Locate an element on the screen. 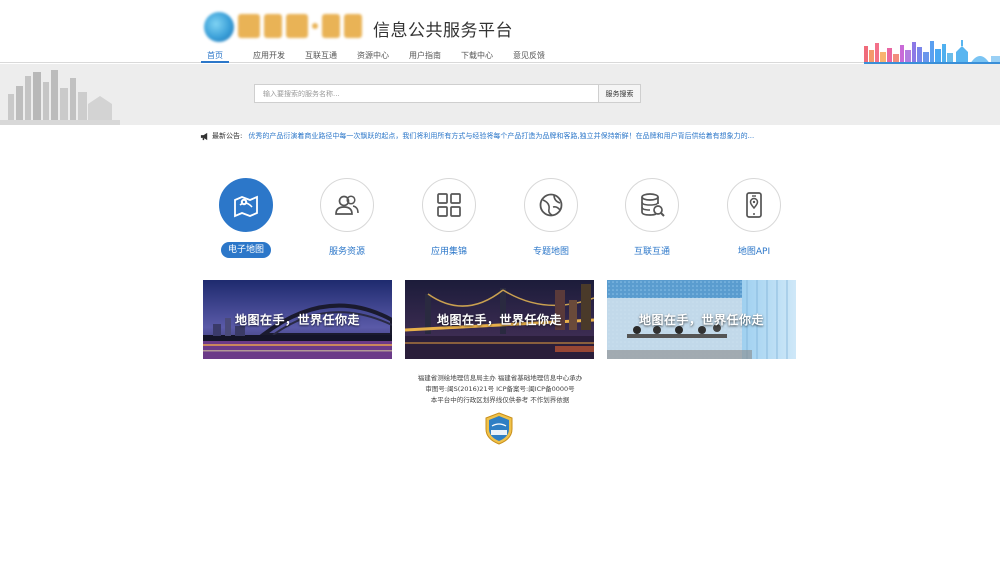 The height and width of the screenshot is (563, 1000). nav-item-app-dev: 应用开发 is located at coordinates (269, 56).